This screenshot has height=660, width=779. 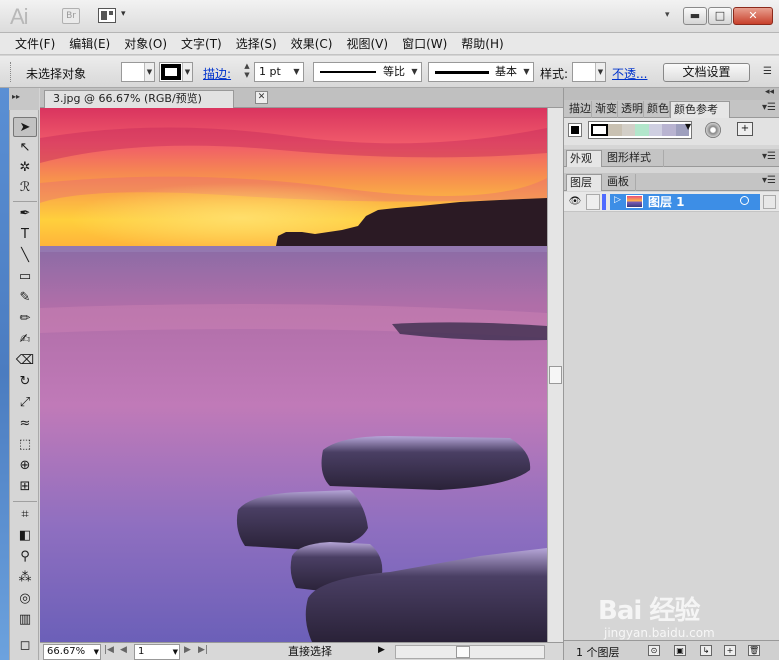 What do you see at coordinates (617, 200) in the screenshot?
I see `expand-triangle-icon: ▷` at bounding box center [617, 200].